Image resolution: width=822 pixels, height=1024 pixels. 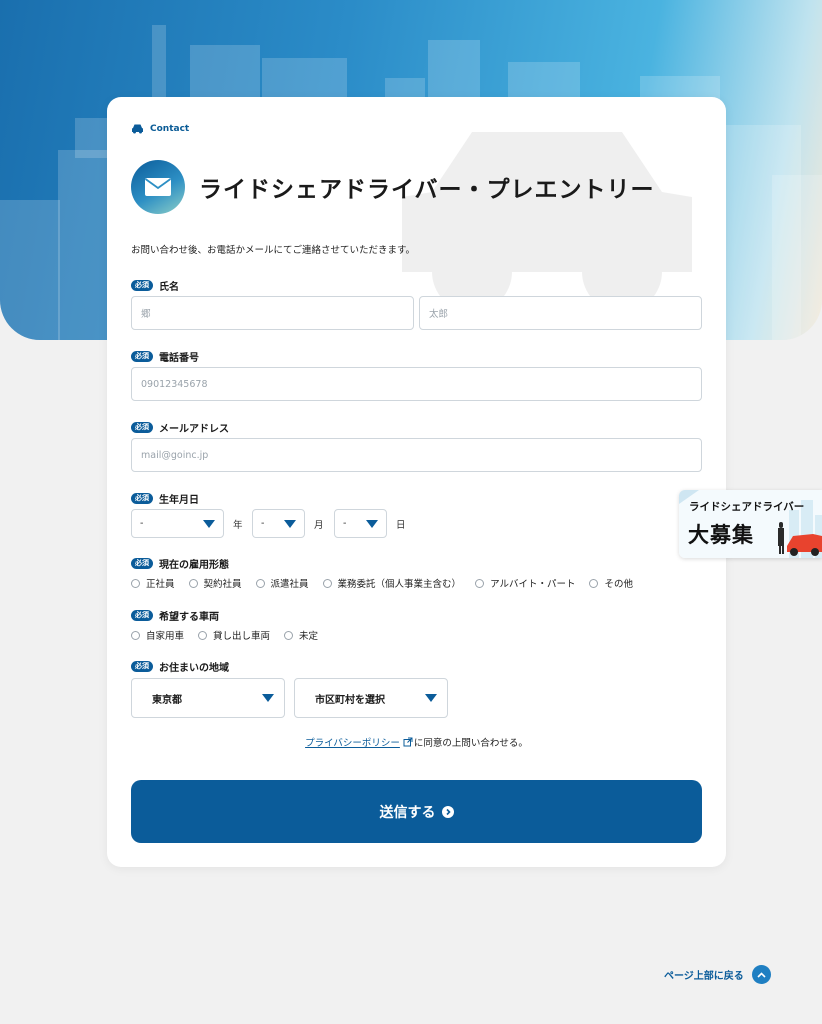 I want to click on employment-radio-other: その他, so click(x=611, y=583).